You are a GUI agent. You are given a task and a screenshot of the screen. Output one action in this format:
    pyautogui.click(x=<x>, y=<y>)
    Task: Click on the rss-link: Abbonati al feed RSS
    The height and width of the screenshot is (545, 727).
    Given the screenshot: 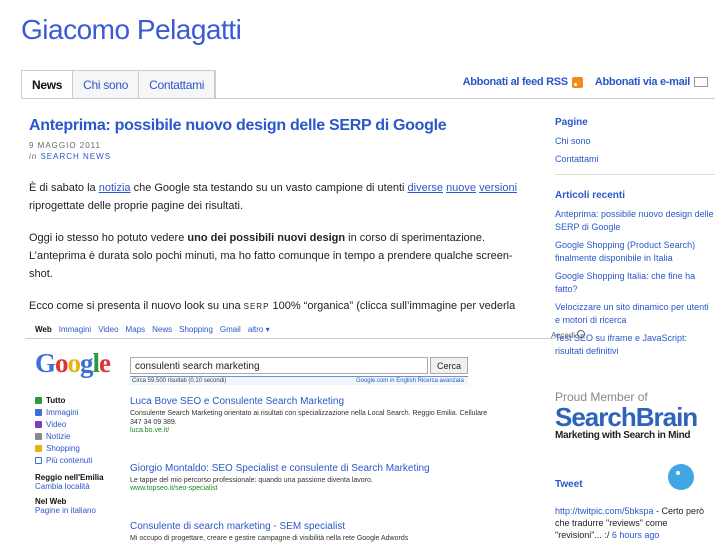 What is the action you would take?
    pyautogui.click(x=516, y=82)
    